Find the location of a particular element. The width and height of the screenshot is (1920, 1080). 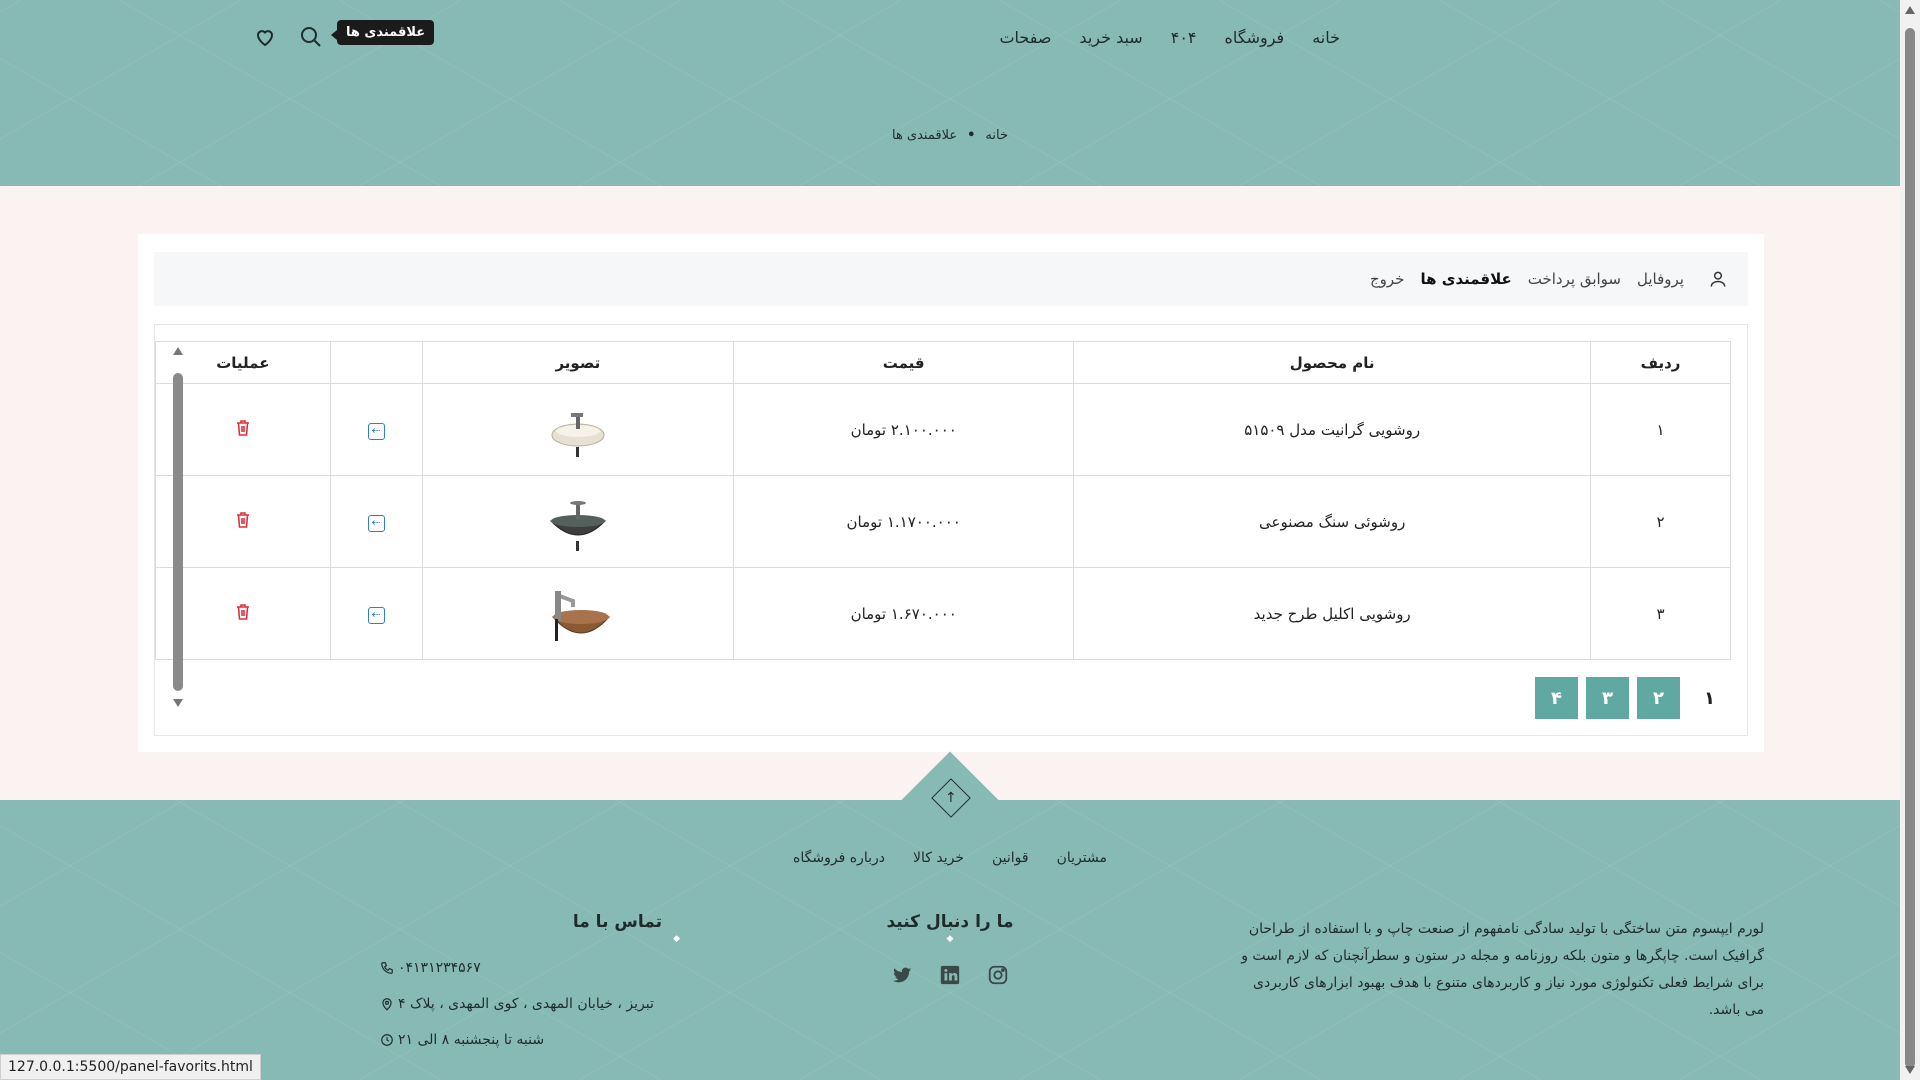

nav-404: ۴۰۴ is located at coordinates (1184, 37).